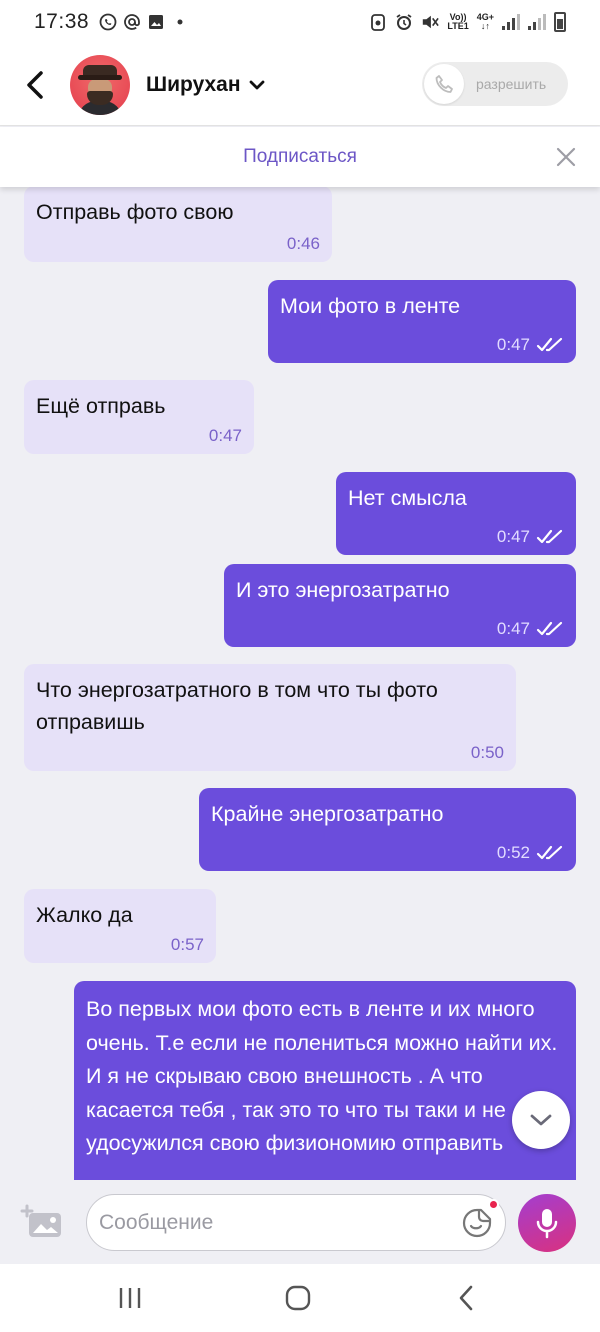 The width and height of the screenshot is (600, 1332). Describe the element at coordinates (135, 212) in the screenshot. I see `message-text: Отправь фото свою` at that location.